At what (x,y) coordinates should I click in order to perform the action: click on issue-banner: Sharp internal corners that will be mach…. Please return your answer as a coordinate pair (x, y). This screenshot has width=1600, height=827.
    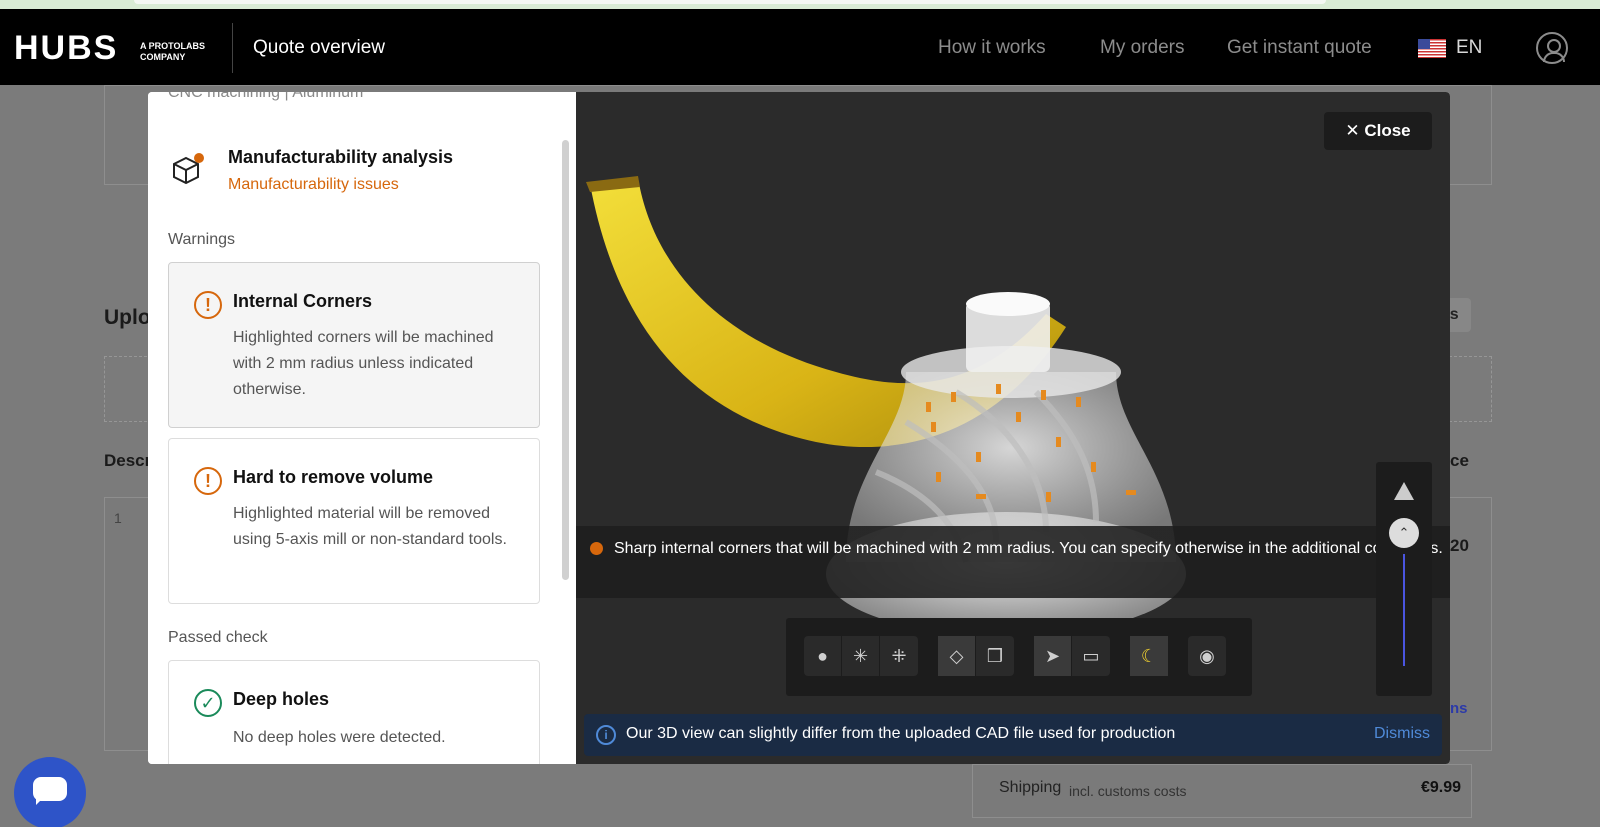
    Looking at the image, I should click on (1013, 562).